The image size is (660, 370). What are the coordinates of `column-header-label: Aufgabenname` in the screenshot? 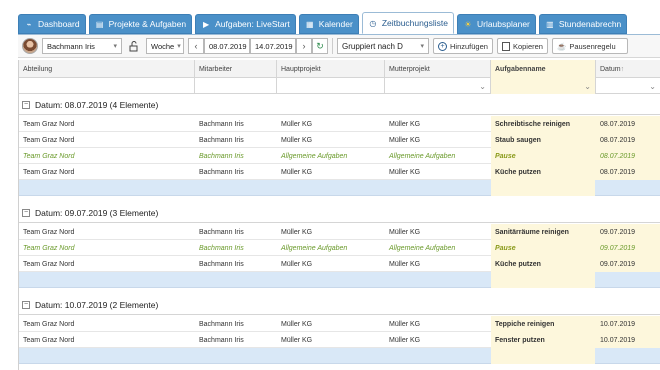 It's located at (520, 69).